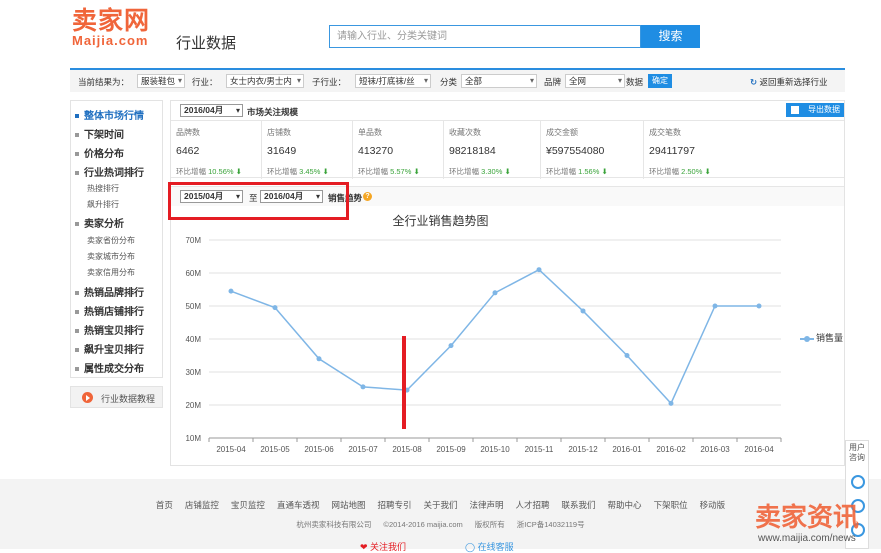 Image resolution: width=881 pixels, height=553 pixels. I want to click on copyright-text: ©2014-2016 maijia.com, so click(423, 524).